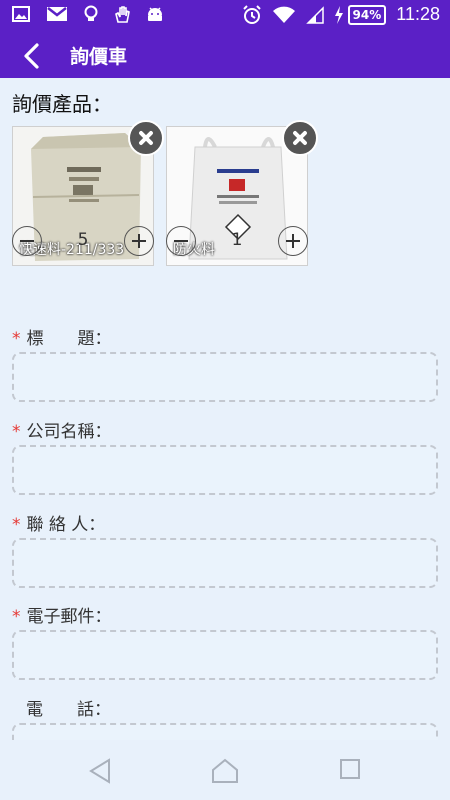 This screenshot has width=450, height=800. Describe the element at coordinates (99, 57) in the screenshot. I see `page-title: 詢價車` at that location.